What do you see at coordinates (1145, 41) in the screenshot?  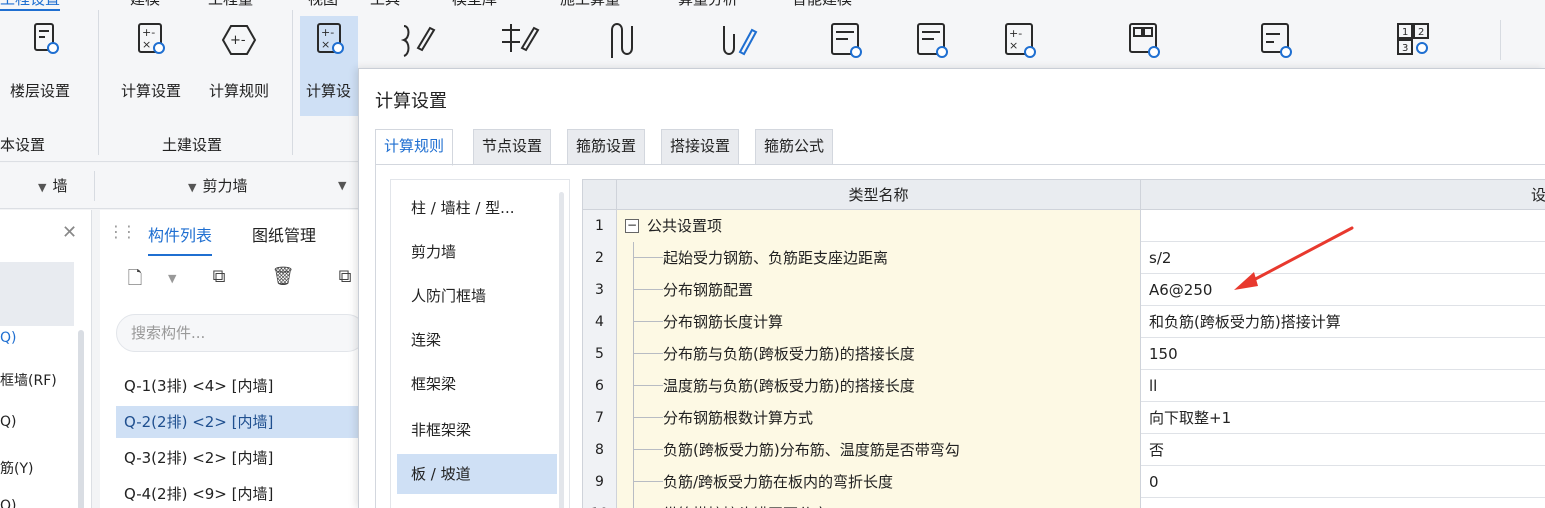 I see `layout-settings-icon` at bounding box center [1145, 41].